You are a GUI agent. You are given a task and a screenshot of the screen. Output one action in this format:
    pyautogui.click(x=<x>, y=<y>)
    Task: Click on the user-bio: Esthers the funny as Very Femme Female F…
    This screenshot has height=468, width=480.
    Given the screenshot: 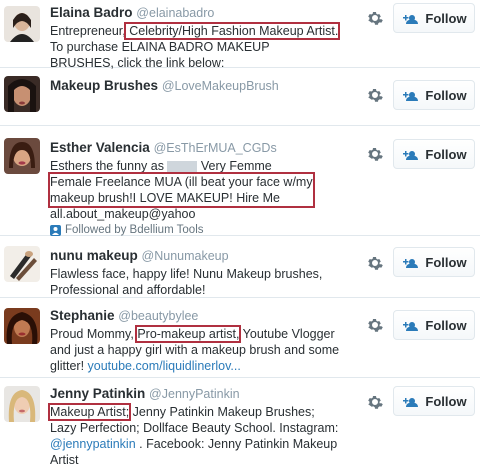 What is the action you would take?
    pyautogui.click(x=199, y=190)
    